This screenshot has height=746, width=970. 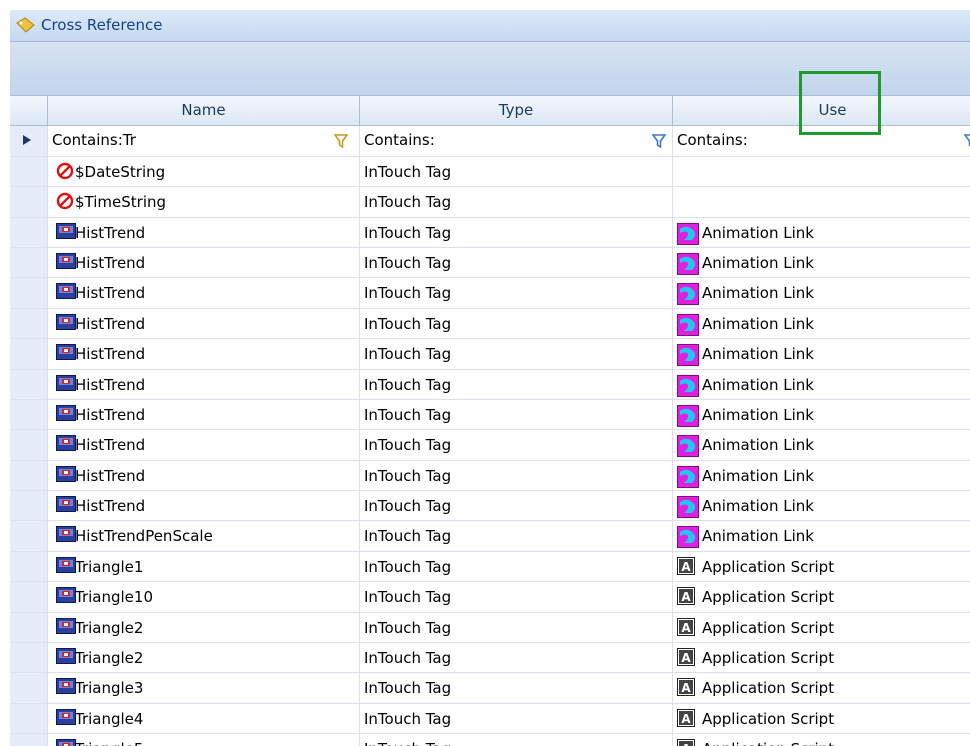 I want to click on name-cell: $DateString, so click(x=204, y=172).